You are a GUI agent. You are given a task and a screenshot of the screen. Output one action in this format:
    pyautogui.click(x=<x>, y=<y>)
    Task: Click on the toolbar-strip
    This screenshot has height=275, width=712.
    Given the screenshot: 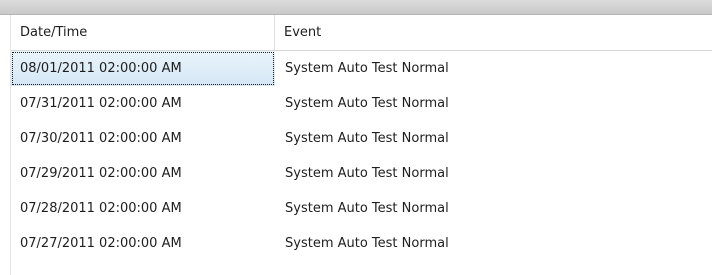 What is the action you would take?
    pyautogui.click(x=356, y=7)
    